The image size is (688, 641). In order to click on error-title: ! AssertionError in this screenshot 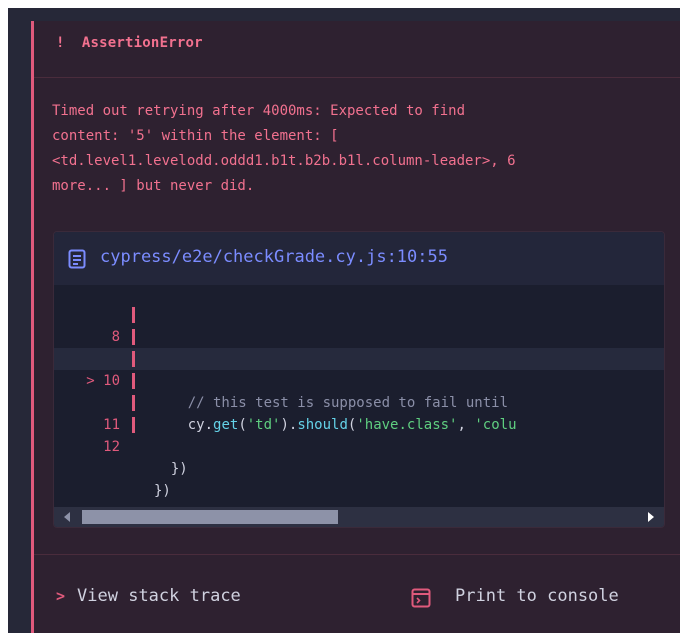, I will do `click(129, 43)`.